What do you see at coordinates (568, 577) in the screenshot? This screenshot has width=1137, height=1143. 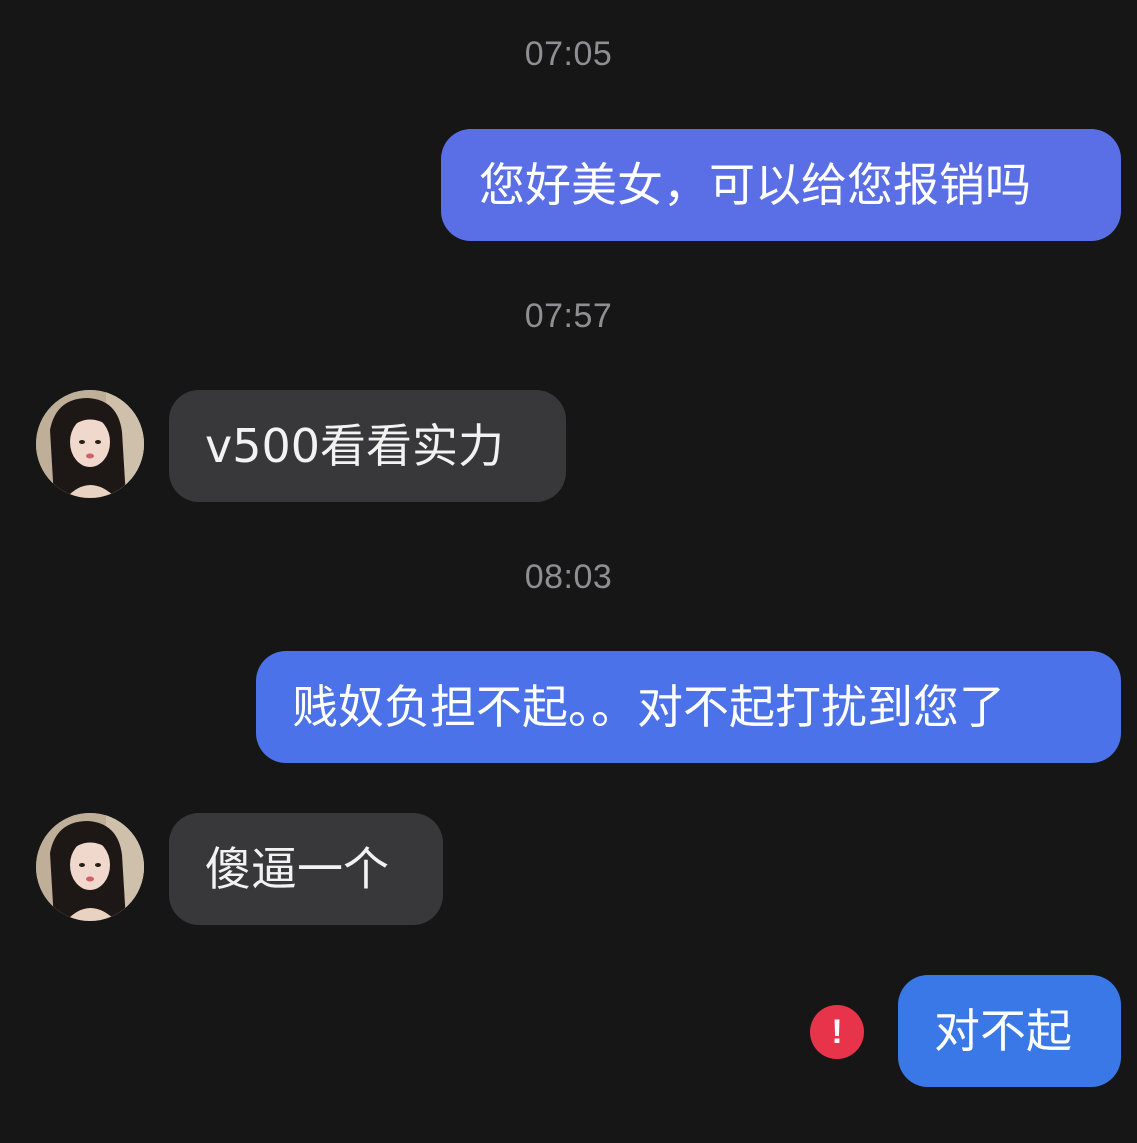 I see `timestamp: 08:03` at bounding box center [568, 577].